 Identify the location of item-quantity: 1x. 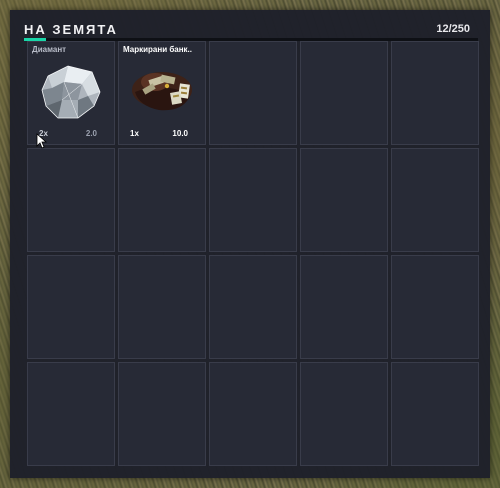
(134, 133).